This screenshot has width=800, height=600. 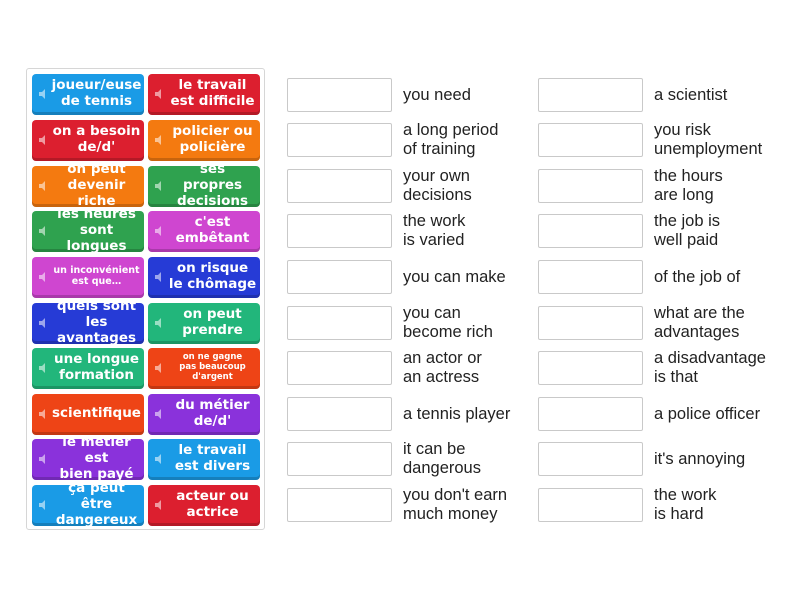 I want to click on target-label: the hours are long, so click(x=688, y=185).